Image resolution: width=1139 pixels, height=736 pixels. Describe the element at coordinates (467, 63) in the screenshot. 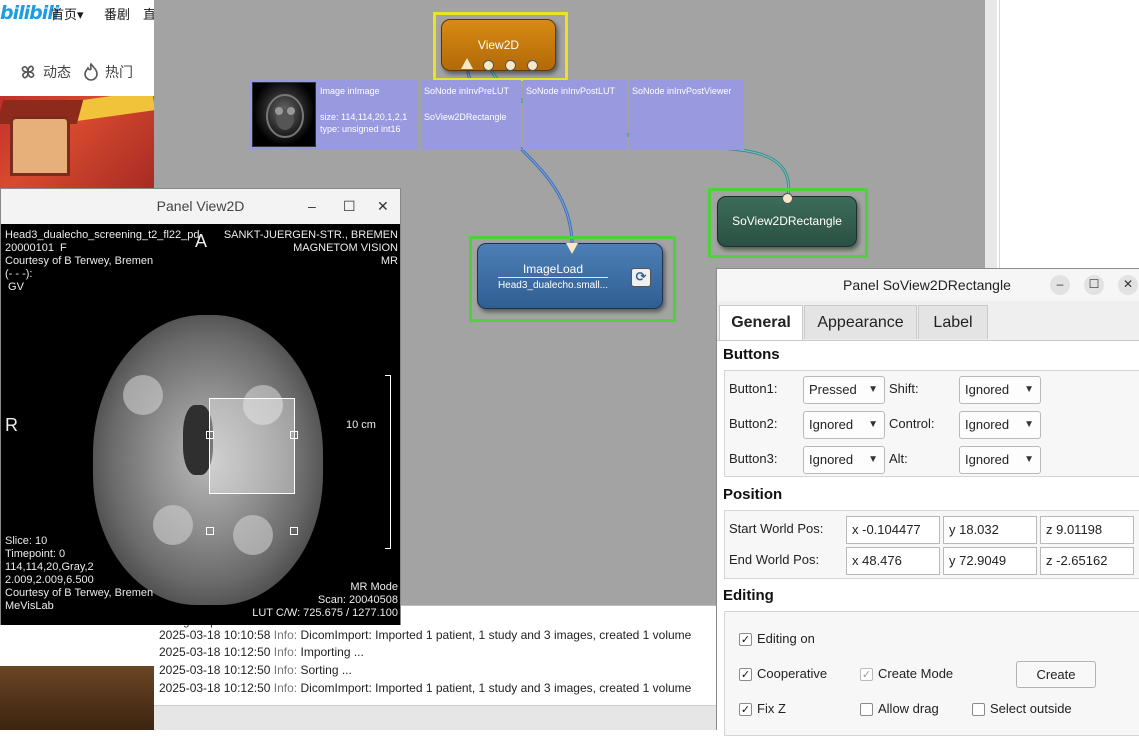

I see `input-port-image` at that location.